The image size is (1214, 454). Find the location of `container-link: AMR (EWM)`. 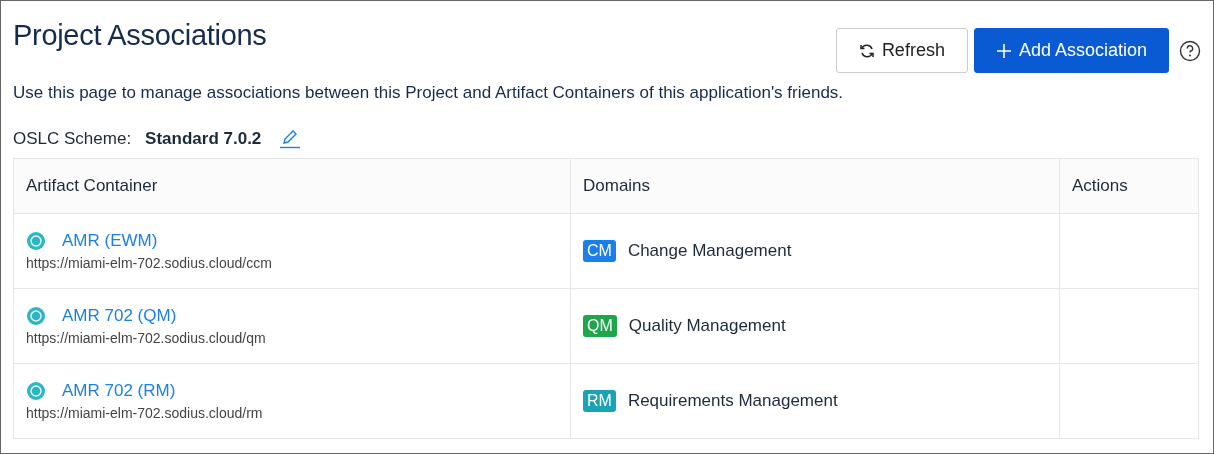

container-link: AMR (EWM) is located at coordinates (110, 241).